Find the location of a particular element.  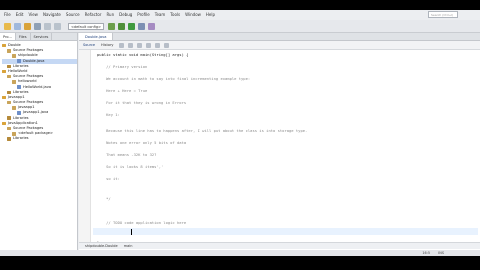

redo-icon is located at coordinates (57, 26).